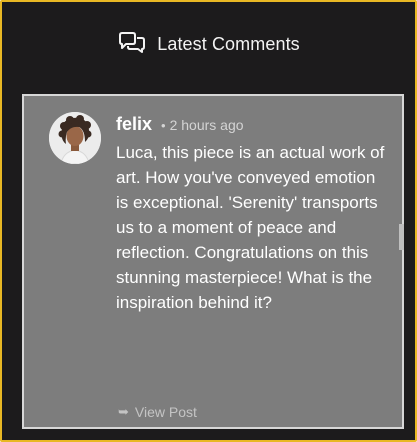  Describe the element at coordinates (206, 125) in the screenshot. I see `comment-timestamp: 2 hours ago` at that location.